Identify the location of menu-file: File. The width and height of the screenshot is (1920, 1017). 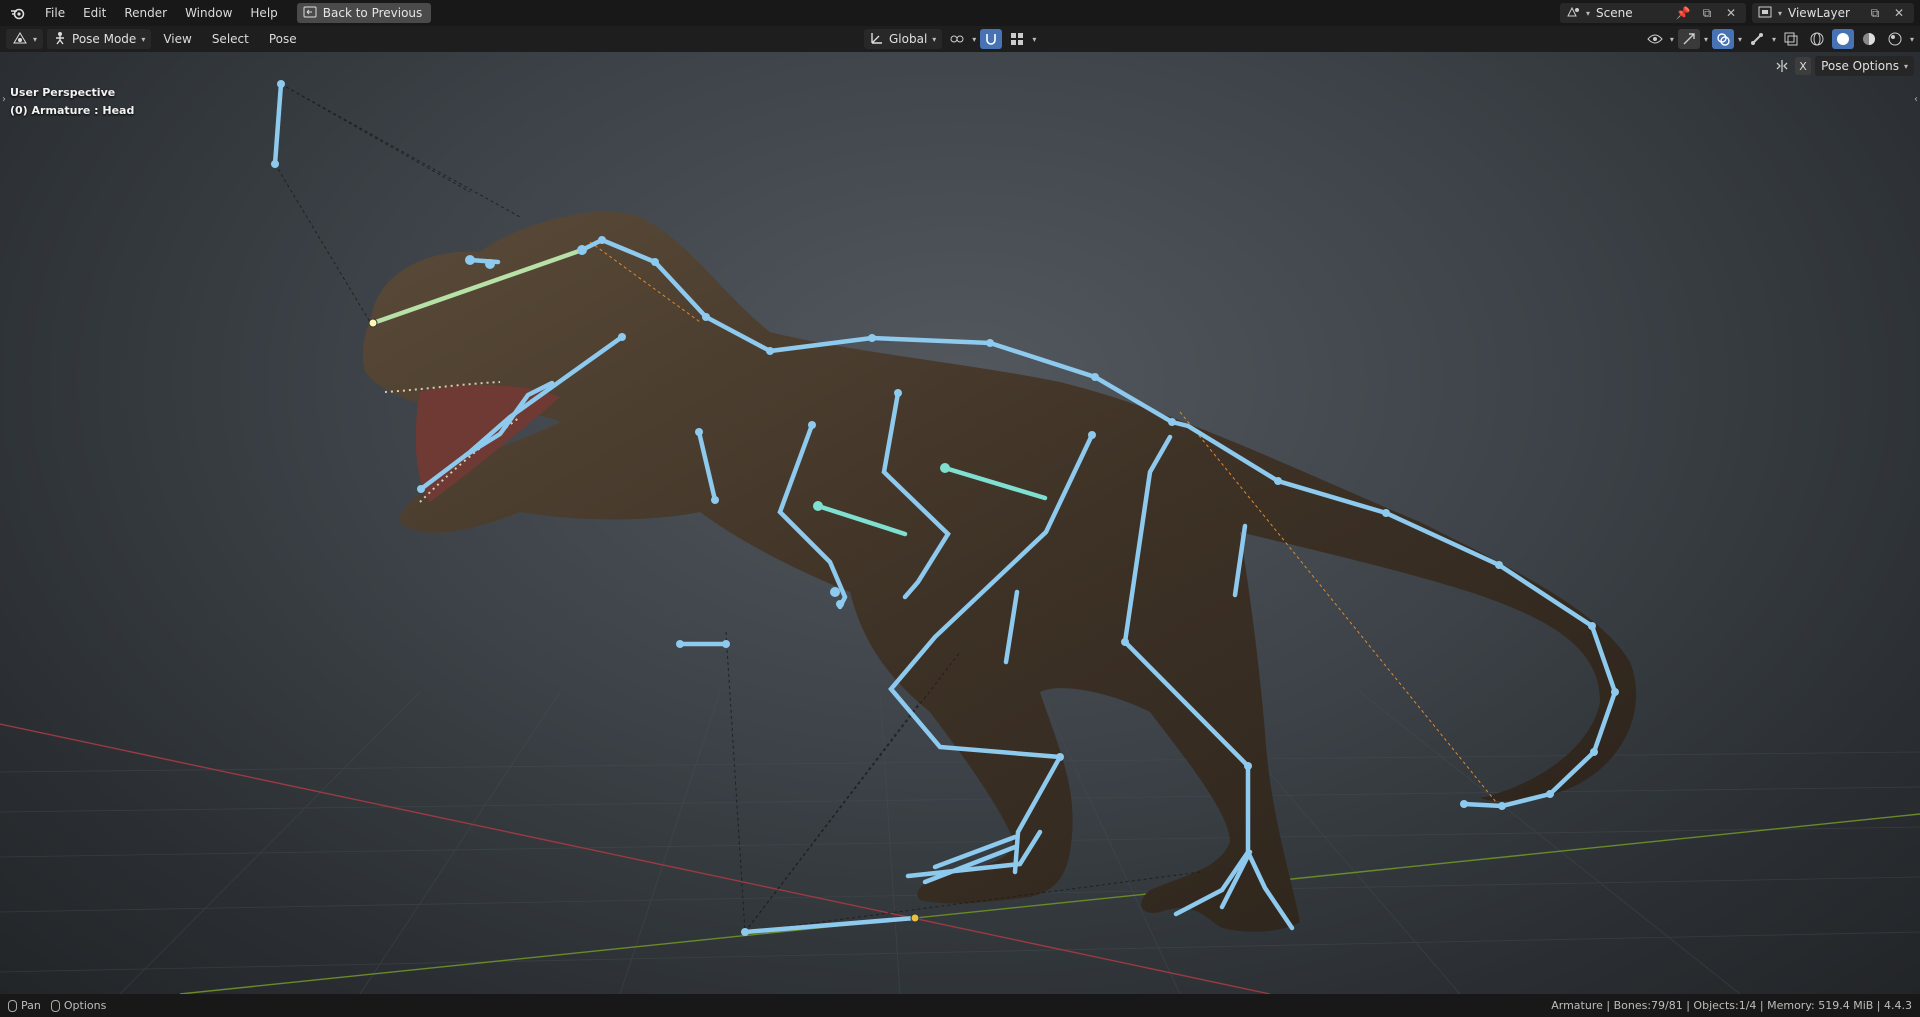
(55, 13).